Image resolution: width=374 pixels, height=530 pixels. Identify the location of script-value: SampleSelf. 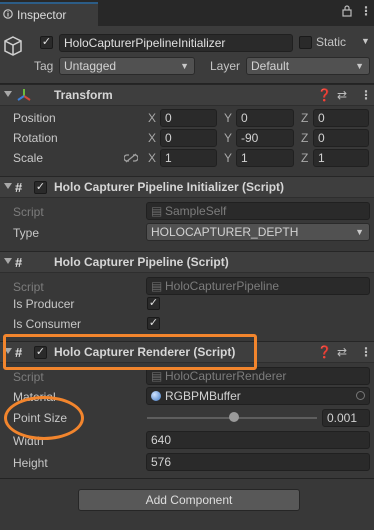
(196, 211).